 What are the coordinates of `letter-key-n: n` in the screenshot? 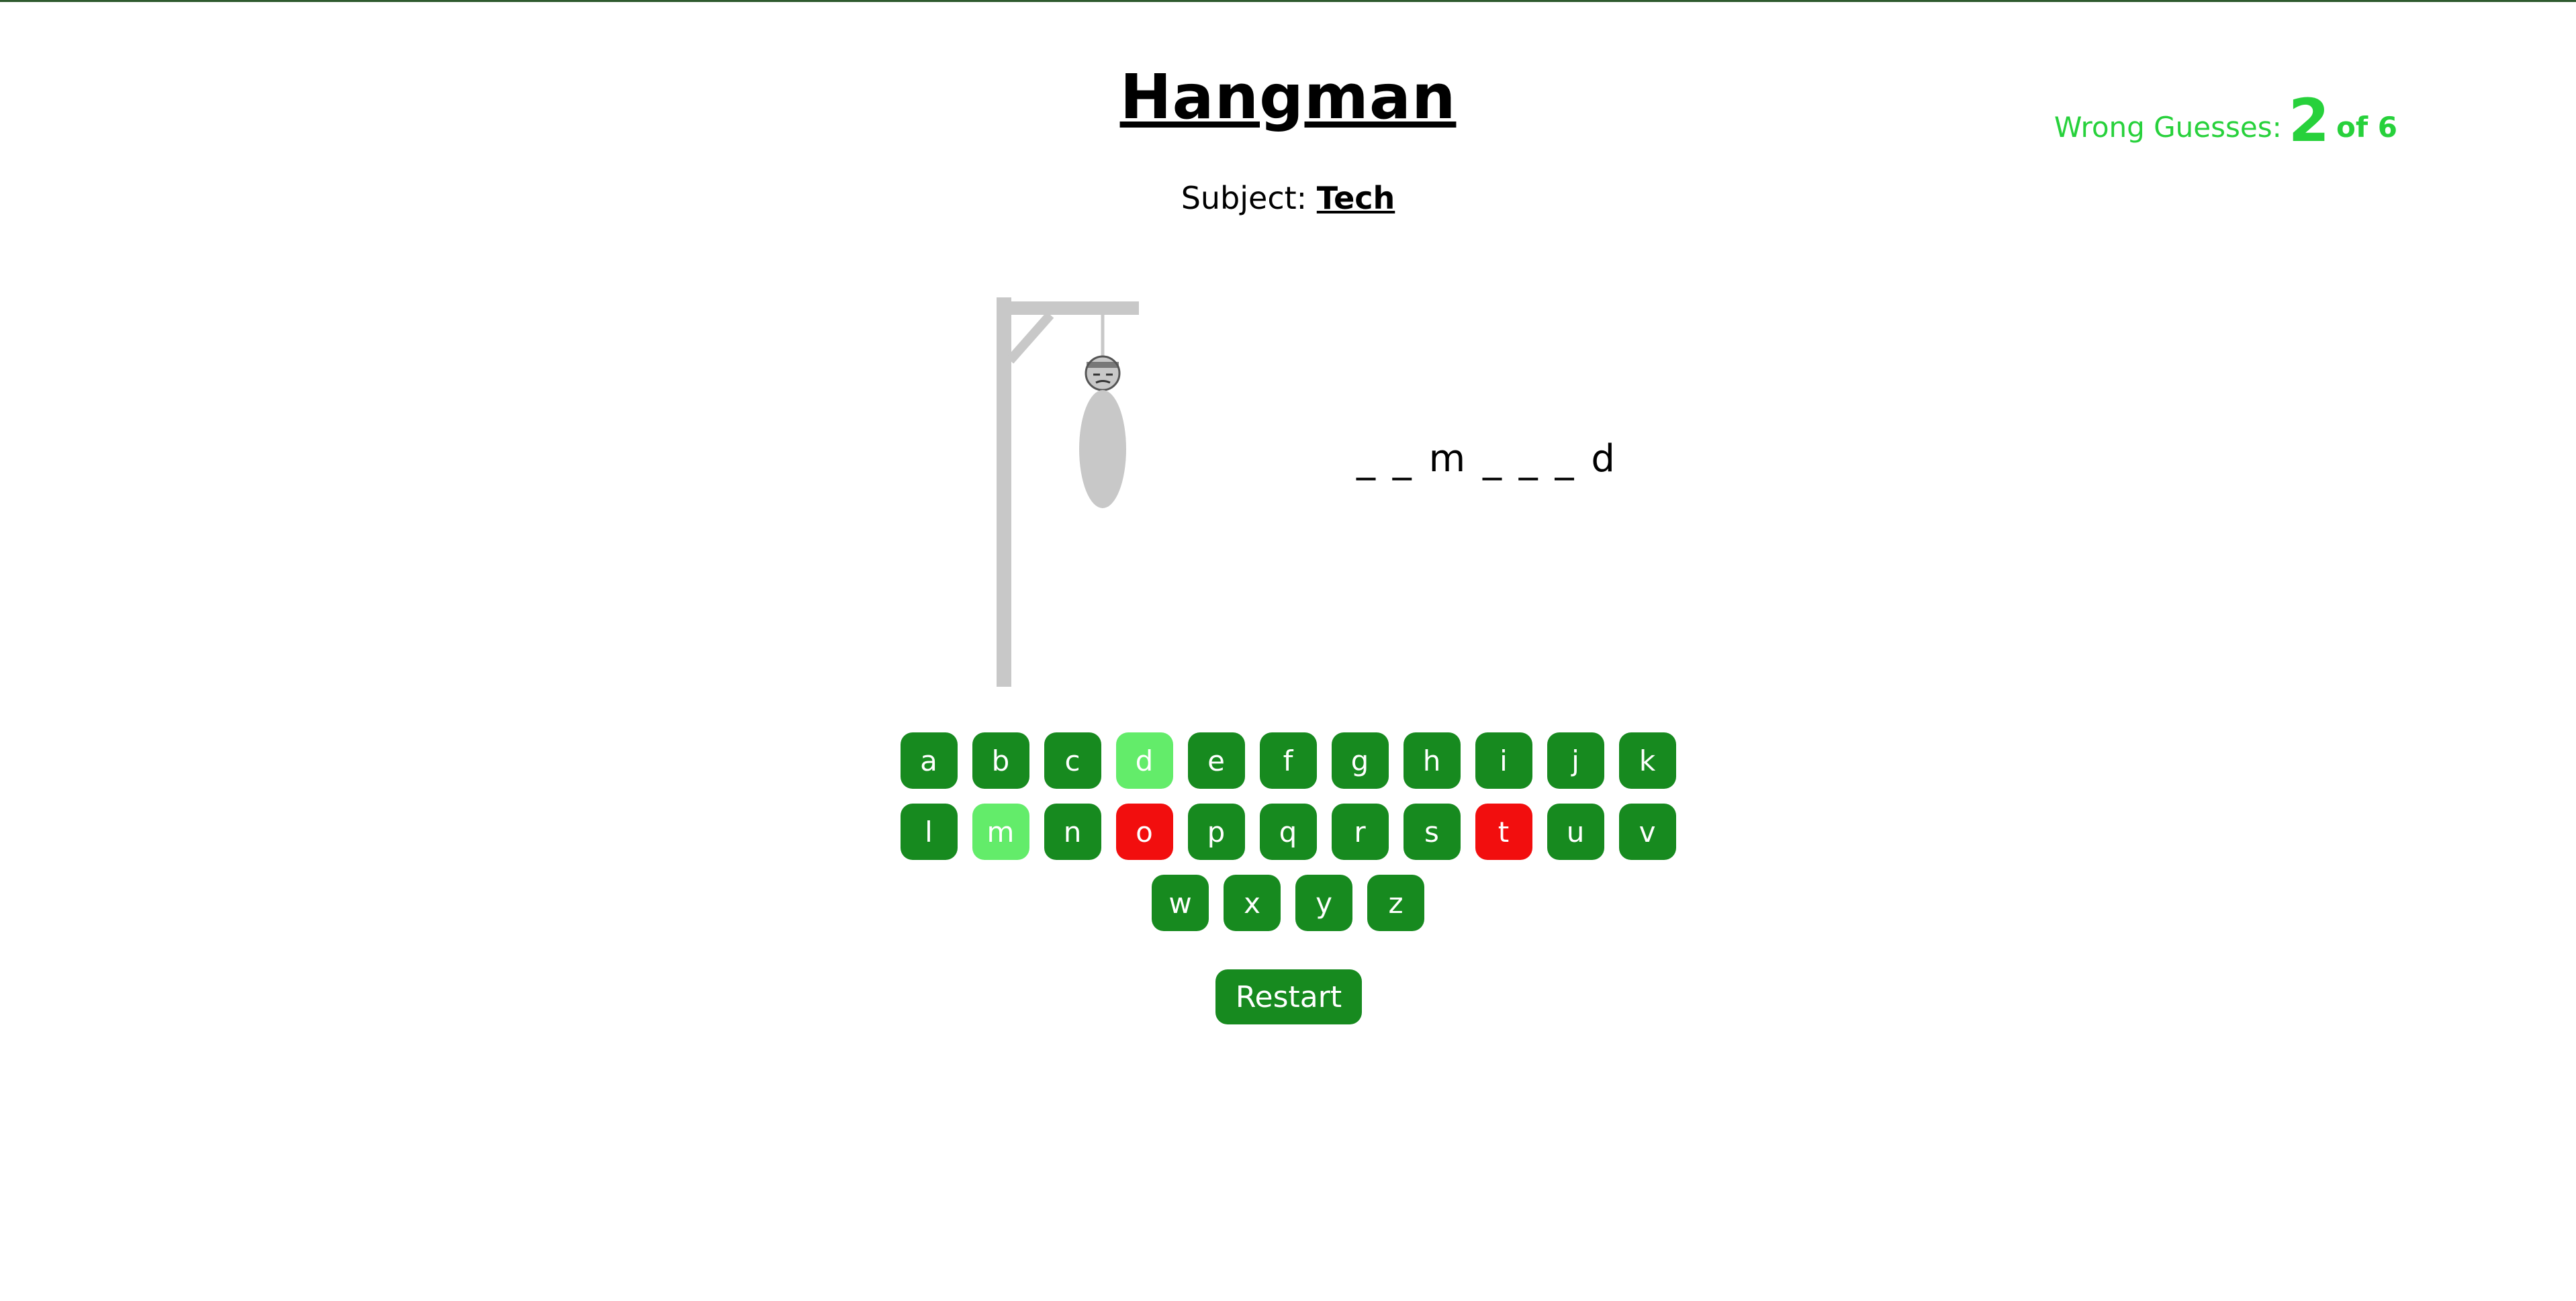 It's located at (1072, 832).